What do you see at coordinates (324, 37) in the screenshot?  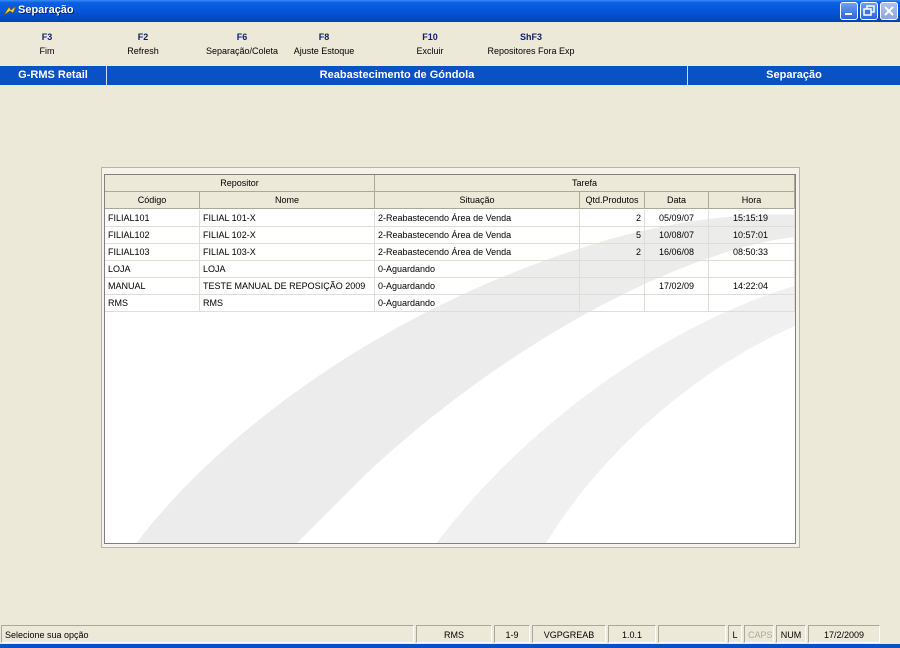 I see `fkey-code: F8` at bounding box center [324, 37].